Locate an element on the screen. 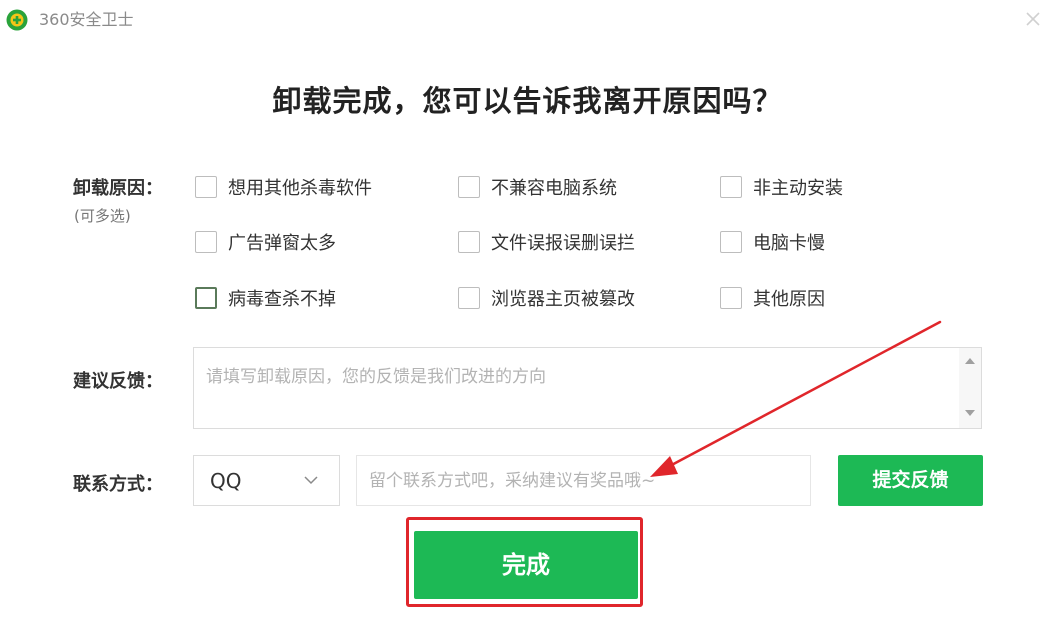 This screenshot has width=1055, height=625. title-bar: 360安全卫士 is located at coordinates (527, 20).